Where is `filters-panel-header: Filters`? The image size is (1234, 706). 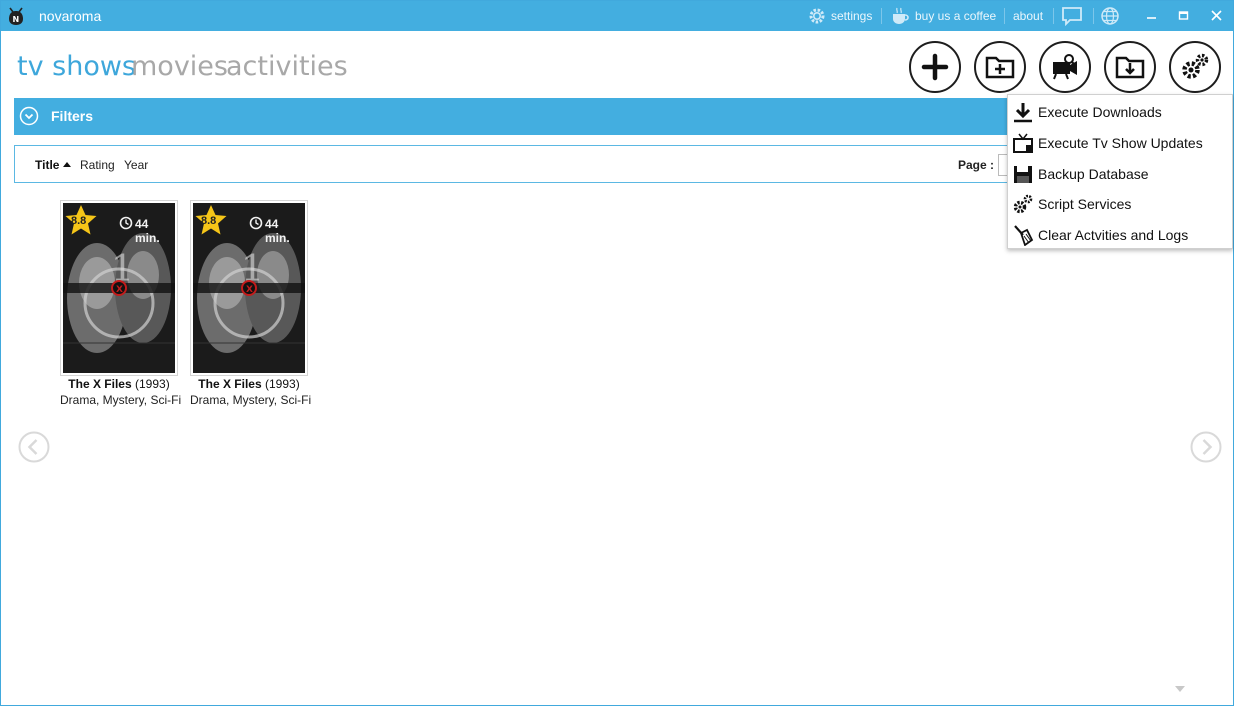
filters-panel-header: Filters is located at coordinates (511, 116).